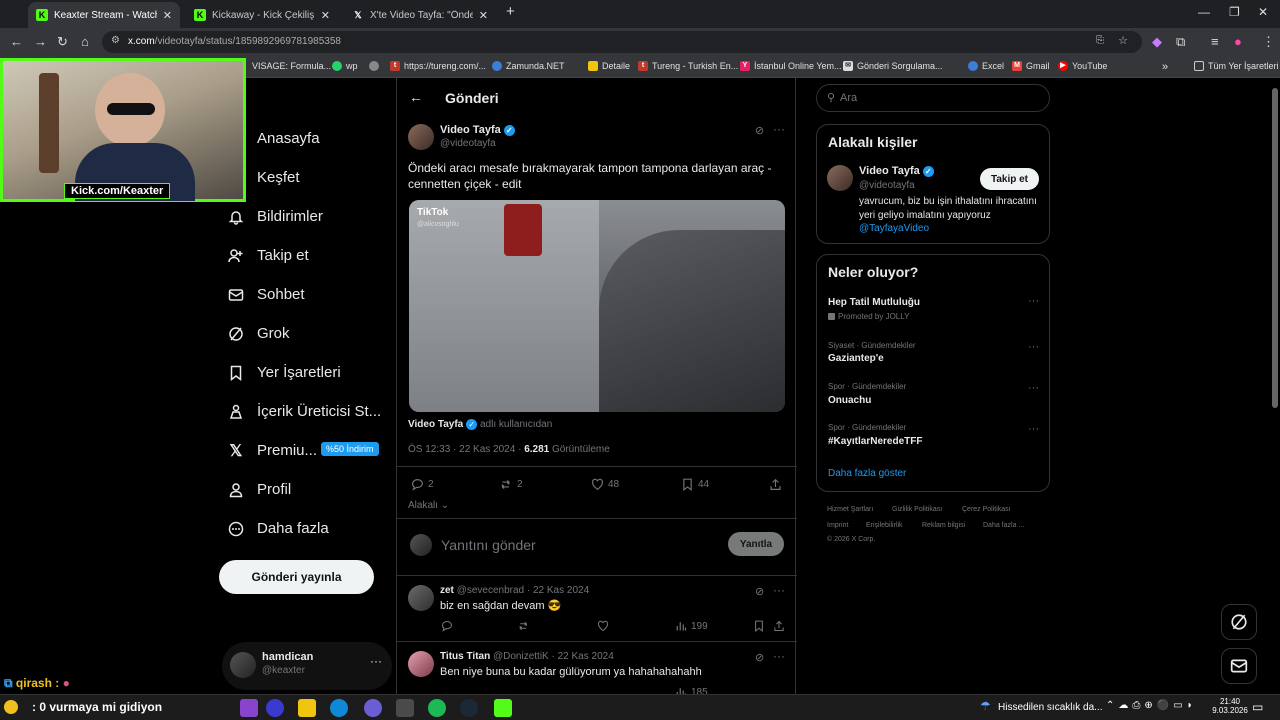 The height and width of the screenshot is (720, 1280). I want to click on back-arrow-icon: ←, so click(416, 97).